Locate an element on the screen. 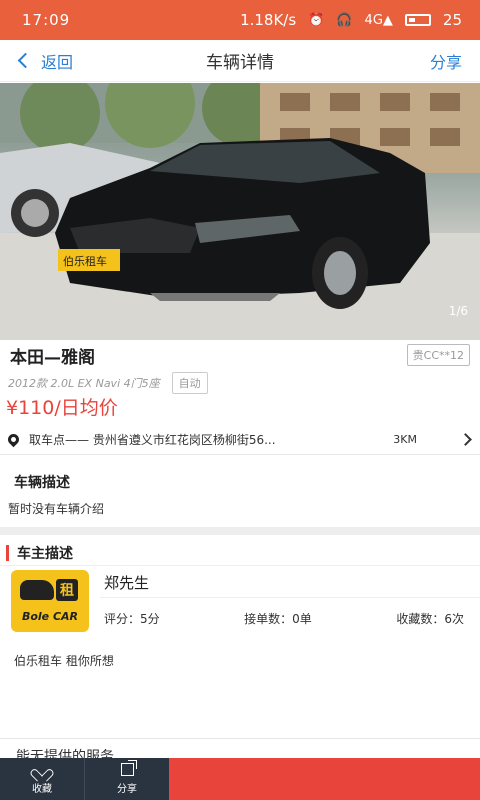 This screenshot has width=480, height=800. owner-section-header: 车主描述 is located at coordinates (39, 553).